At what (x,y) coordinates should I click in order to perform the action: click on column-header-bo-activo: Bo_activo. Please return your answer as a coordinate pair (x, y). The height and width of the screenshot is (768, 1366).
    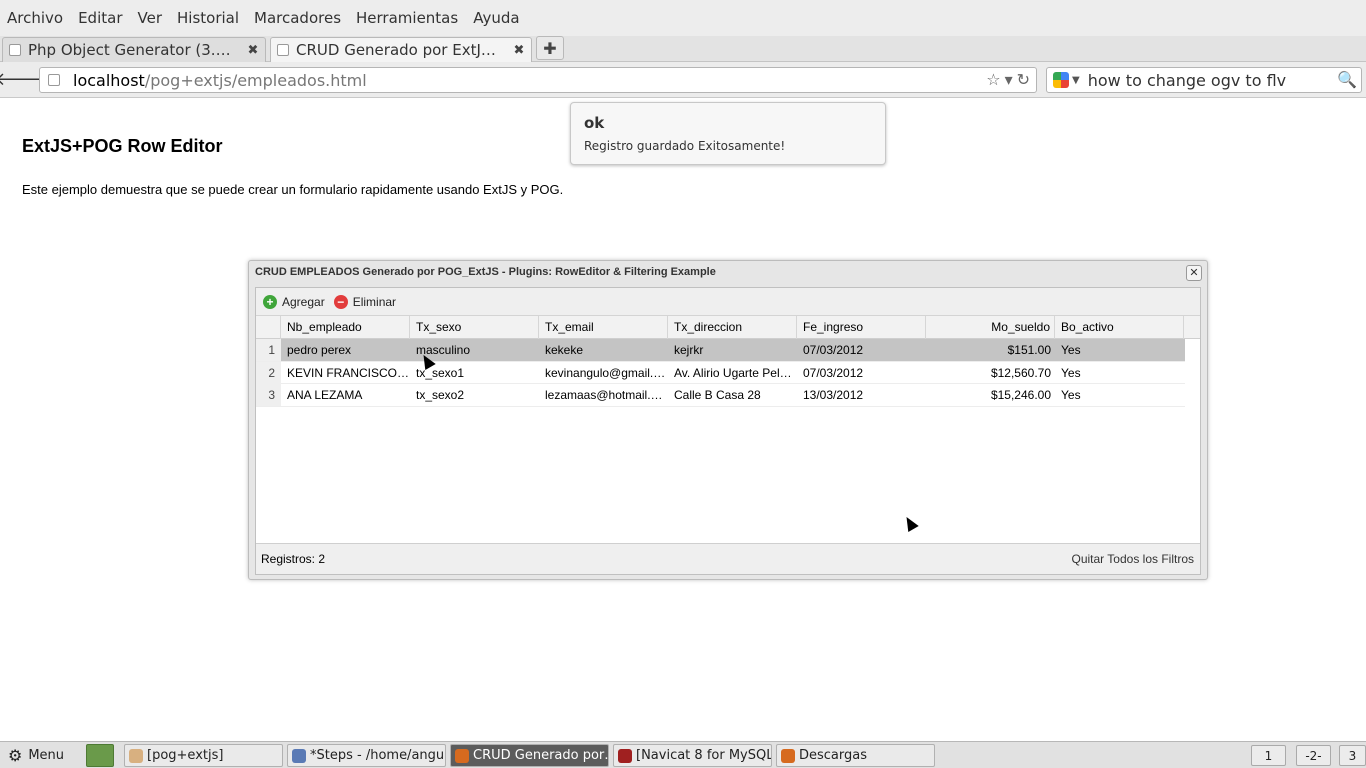
    Looking at the image, I should click on (1119, 327).